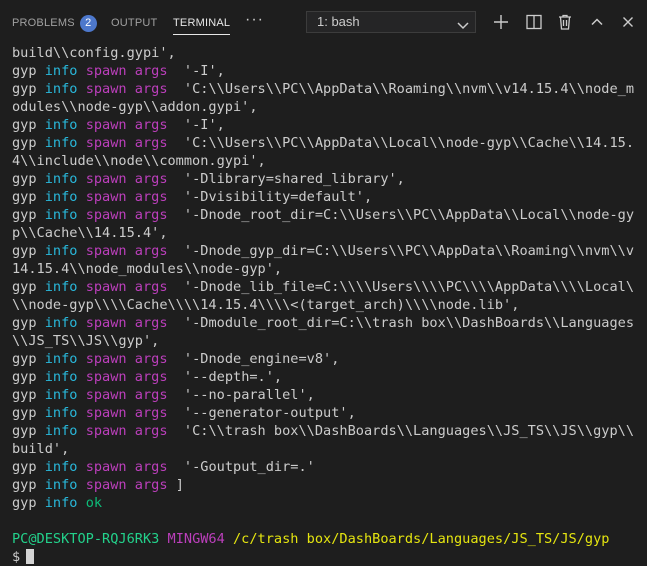  Describe the element at coordinates (327, 107) in the screenshot. I see `terminal-line: odules\\node-gyp\\addon.gypi',` at that location.